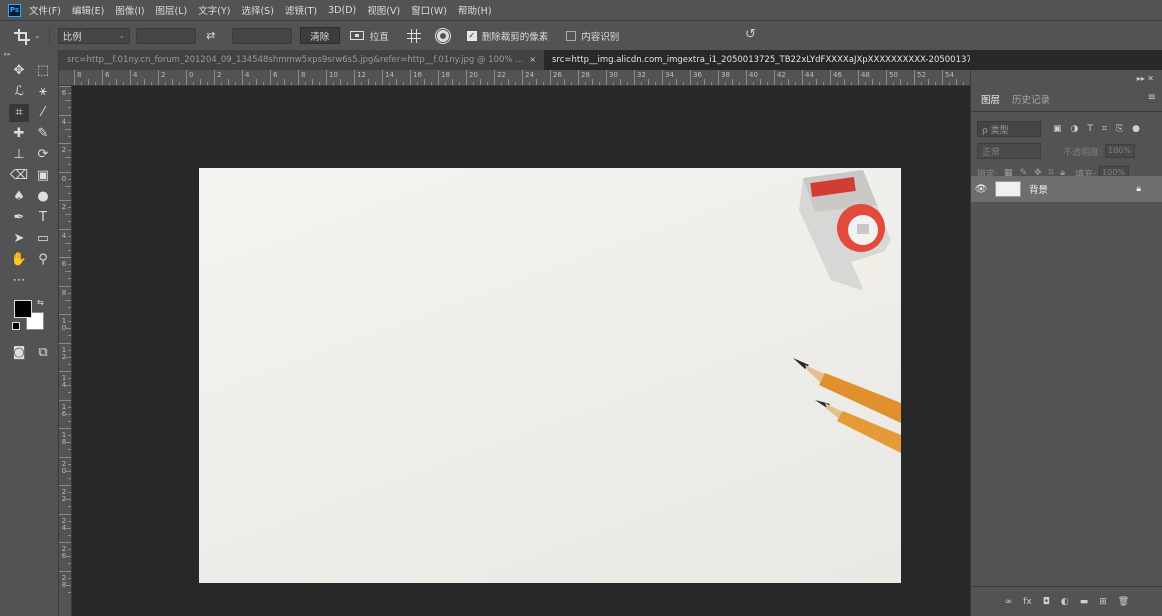 The image size is (1162, 616). I want to click on ruler-tick-label: 12, so click(361, 75).